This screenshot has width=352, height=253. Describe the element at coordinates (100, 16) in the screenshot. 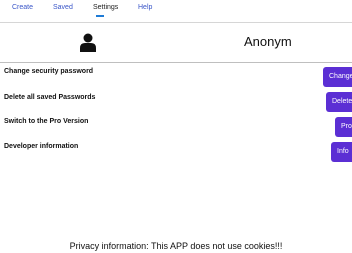

I see `tab-active-indicator` at that location.